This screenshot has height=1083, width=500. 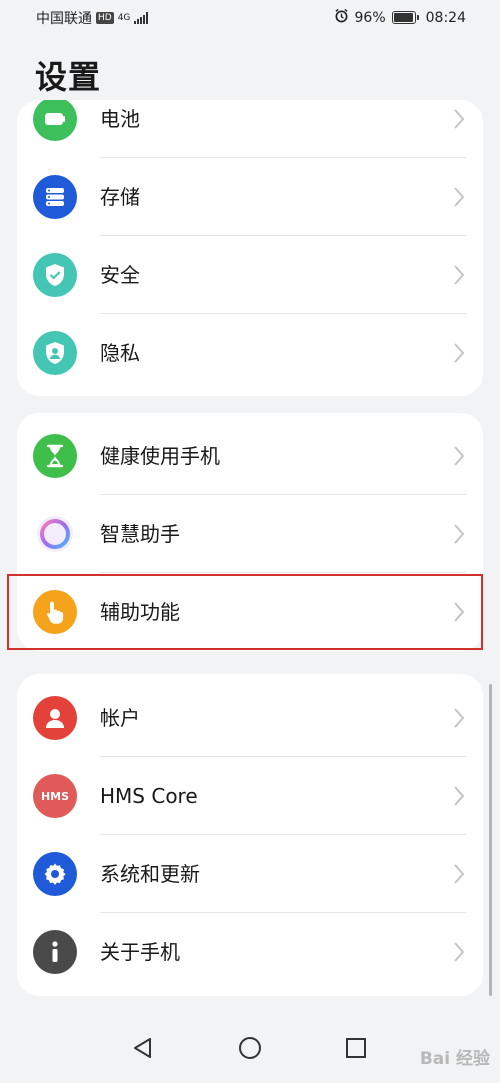 What do you see at coordinates (250, 796) in the screenshot?
I see `settings-item-hms-core: HMS HMS Core` at bounding box center [250, 796].